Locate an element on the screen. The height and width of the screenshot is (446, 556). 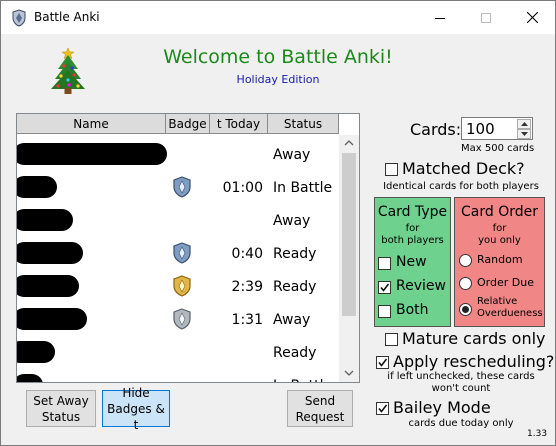
order-due-radio is located at coordinates (465, 283).